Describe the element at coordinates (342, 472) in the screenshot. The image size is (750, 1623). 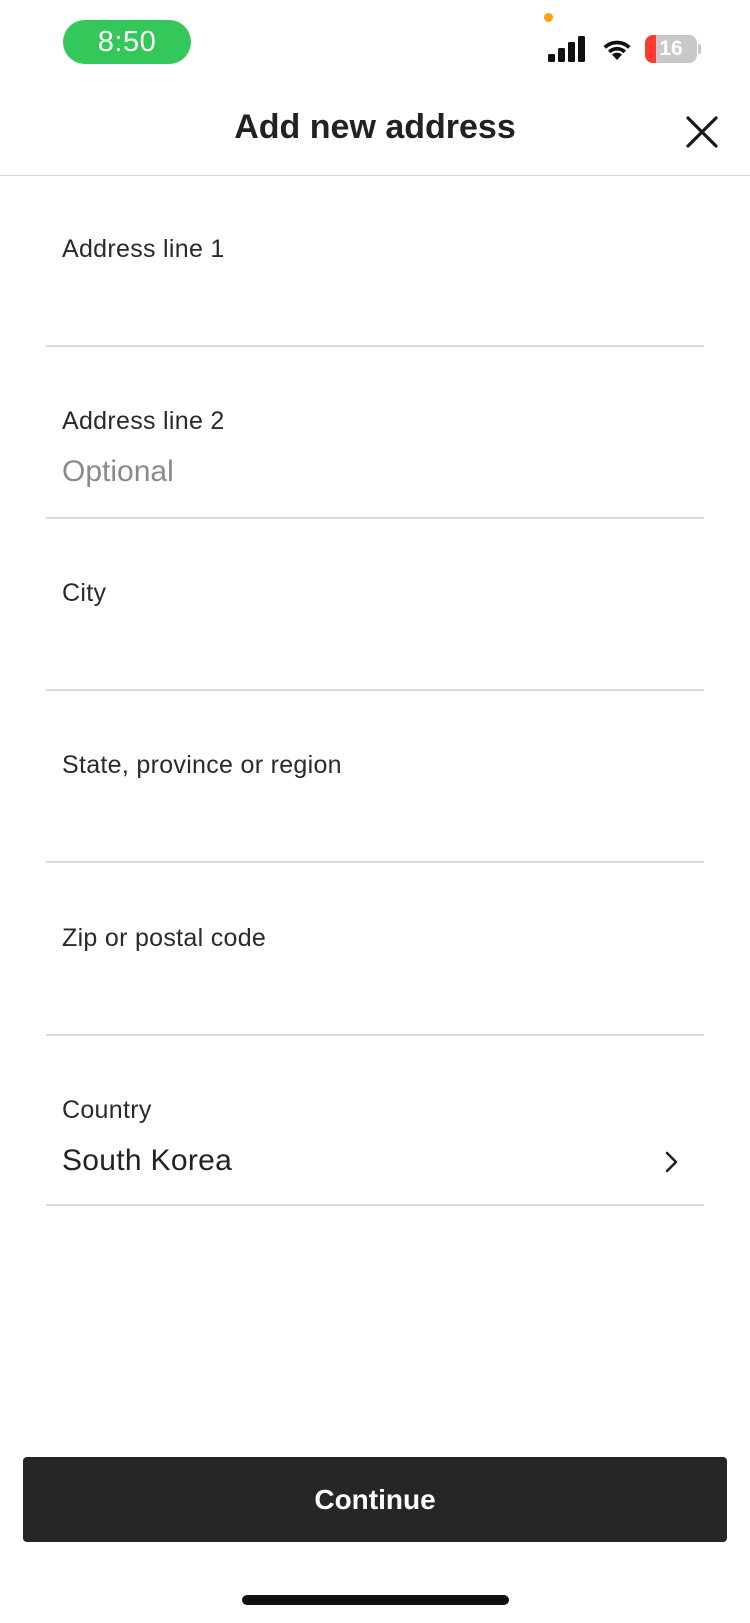
I see `address-line-2-input` at that location.